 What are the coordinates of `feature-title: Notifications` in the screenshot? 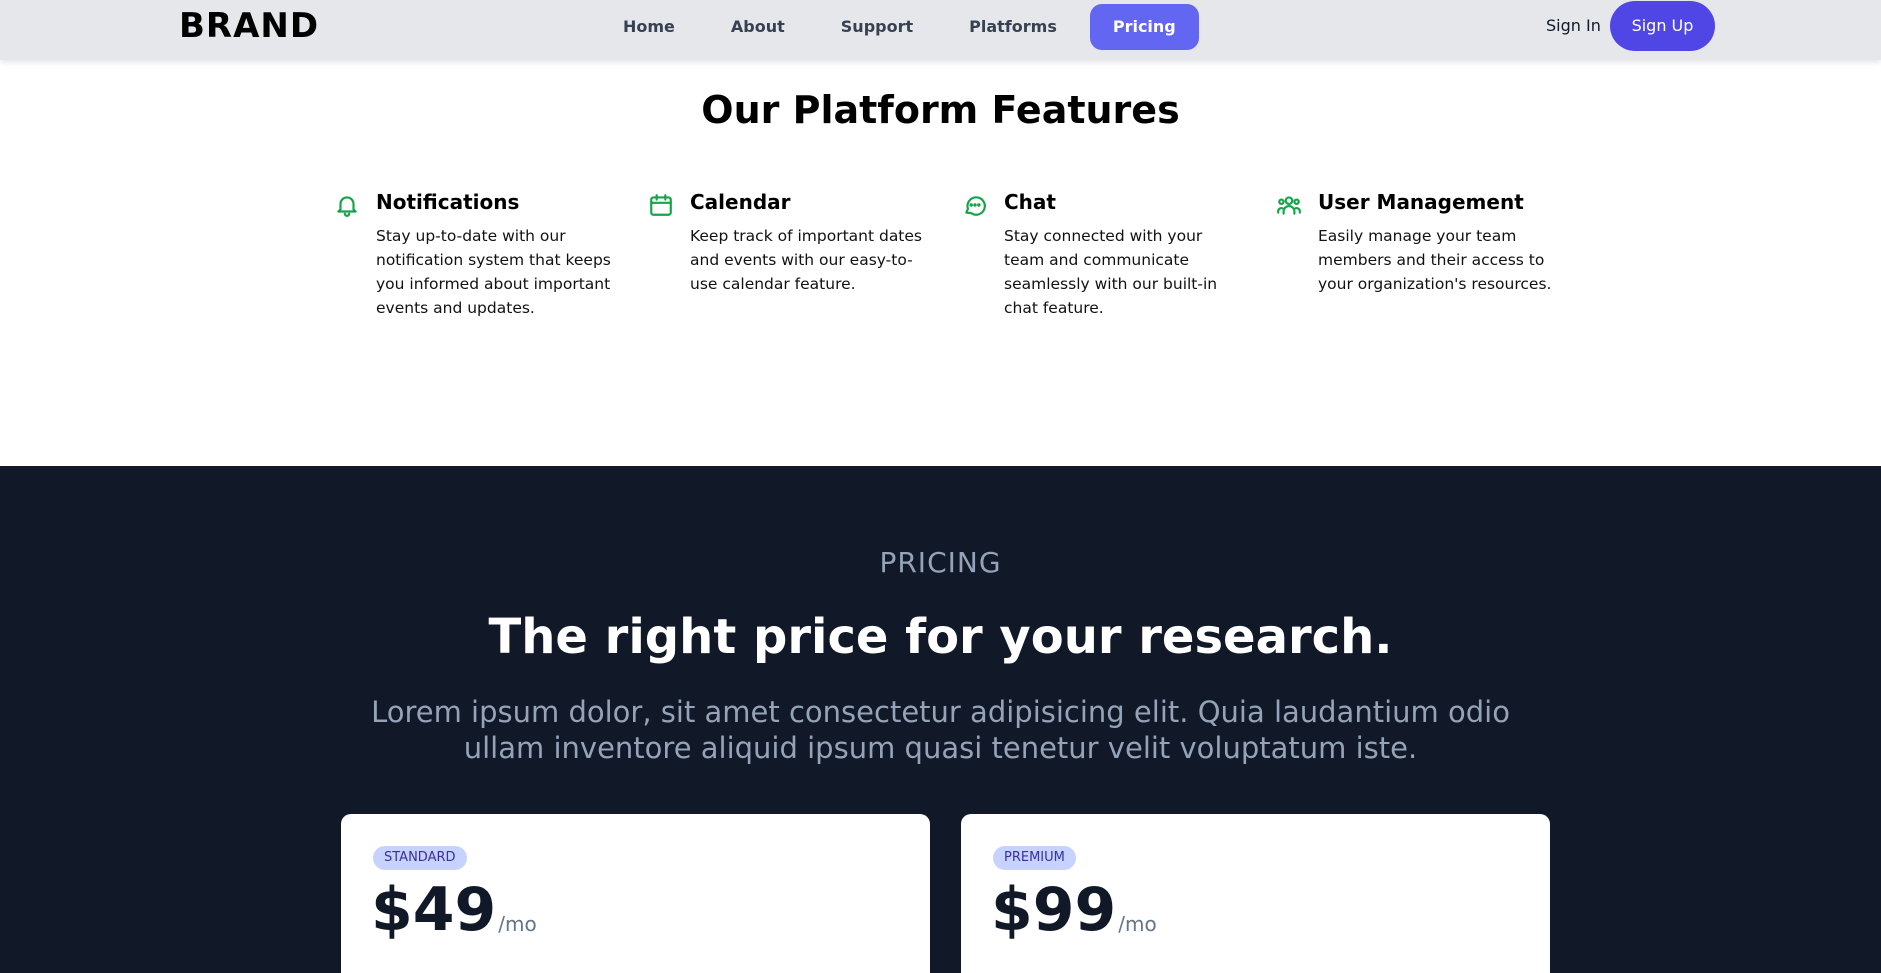 It's located at (448, 202).